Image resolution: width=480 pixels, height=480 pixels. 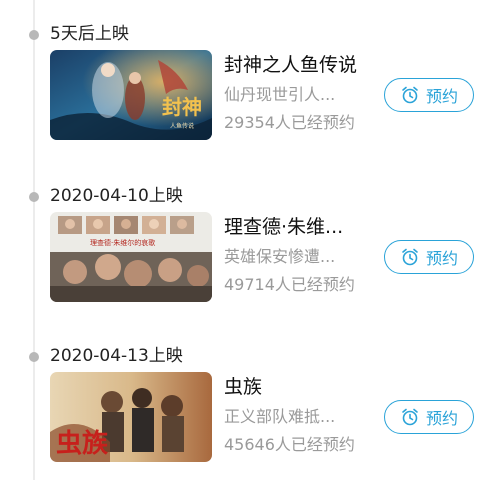 What do you see at coordinates (289, 444) in the screenshot?
I see `reservation-count: 45646人已经预约` at bounding box center [289, 444].